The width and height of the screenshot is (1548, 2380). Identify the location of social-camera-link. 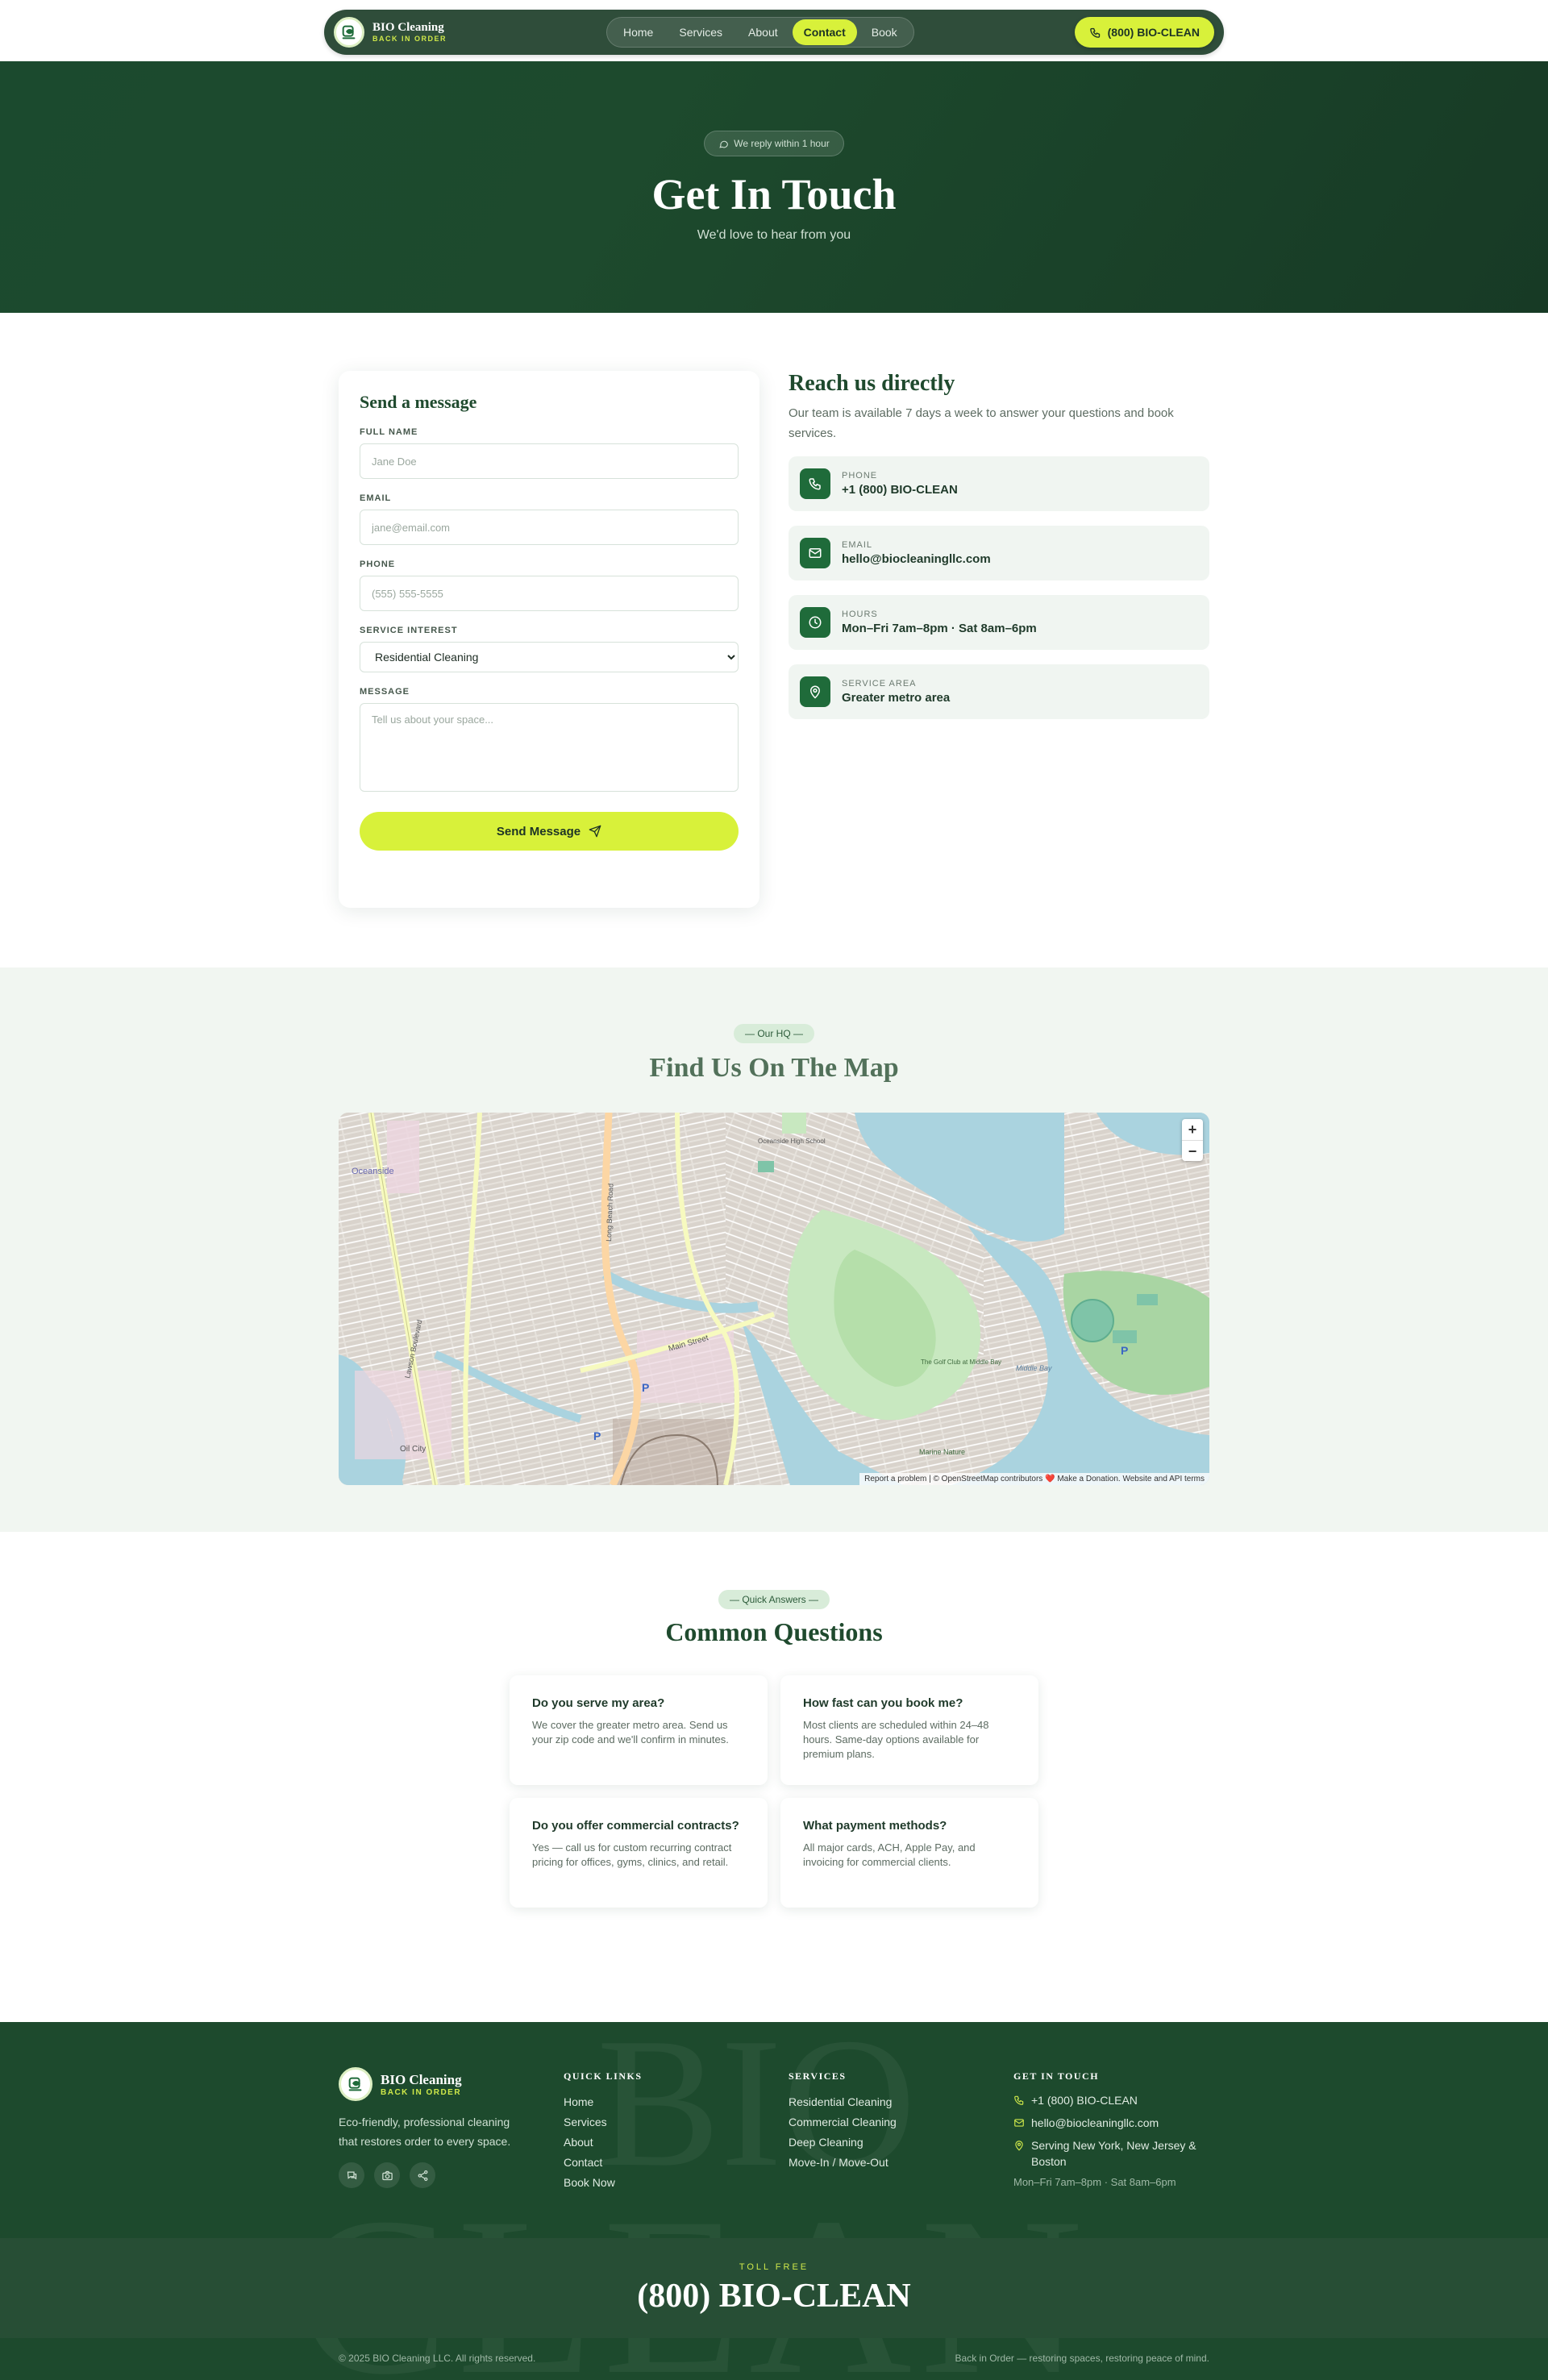
(387, 2175).